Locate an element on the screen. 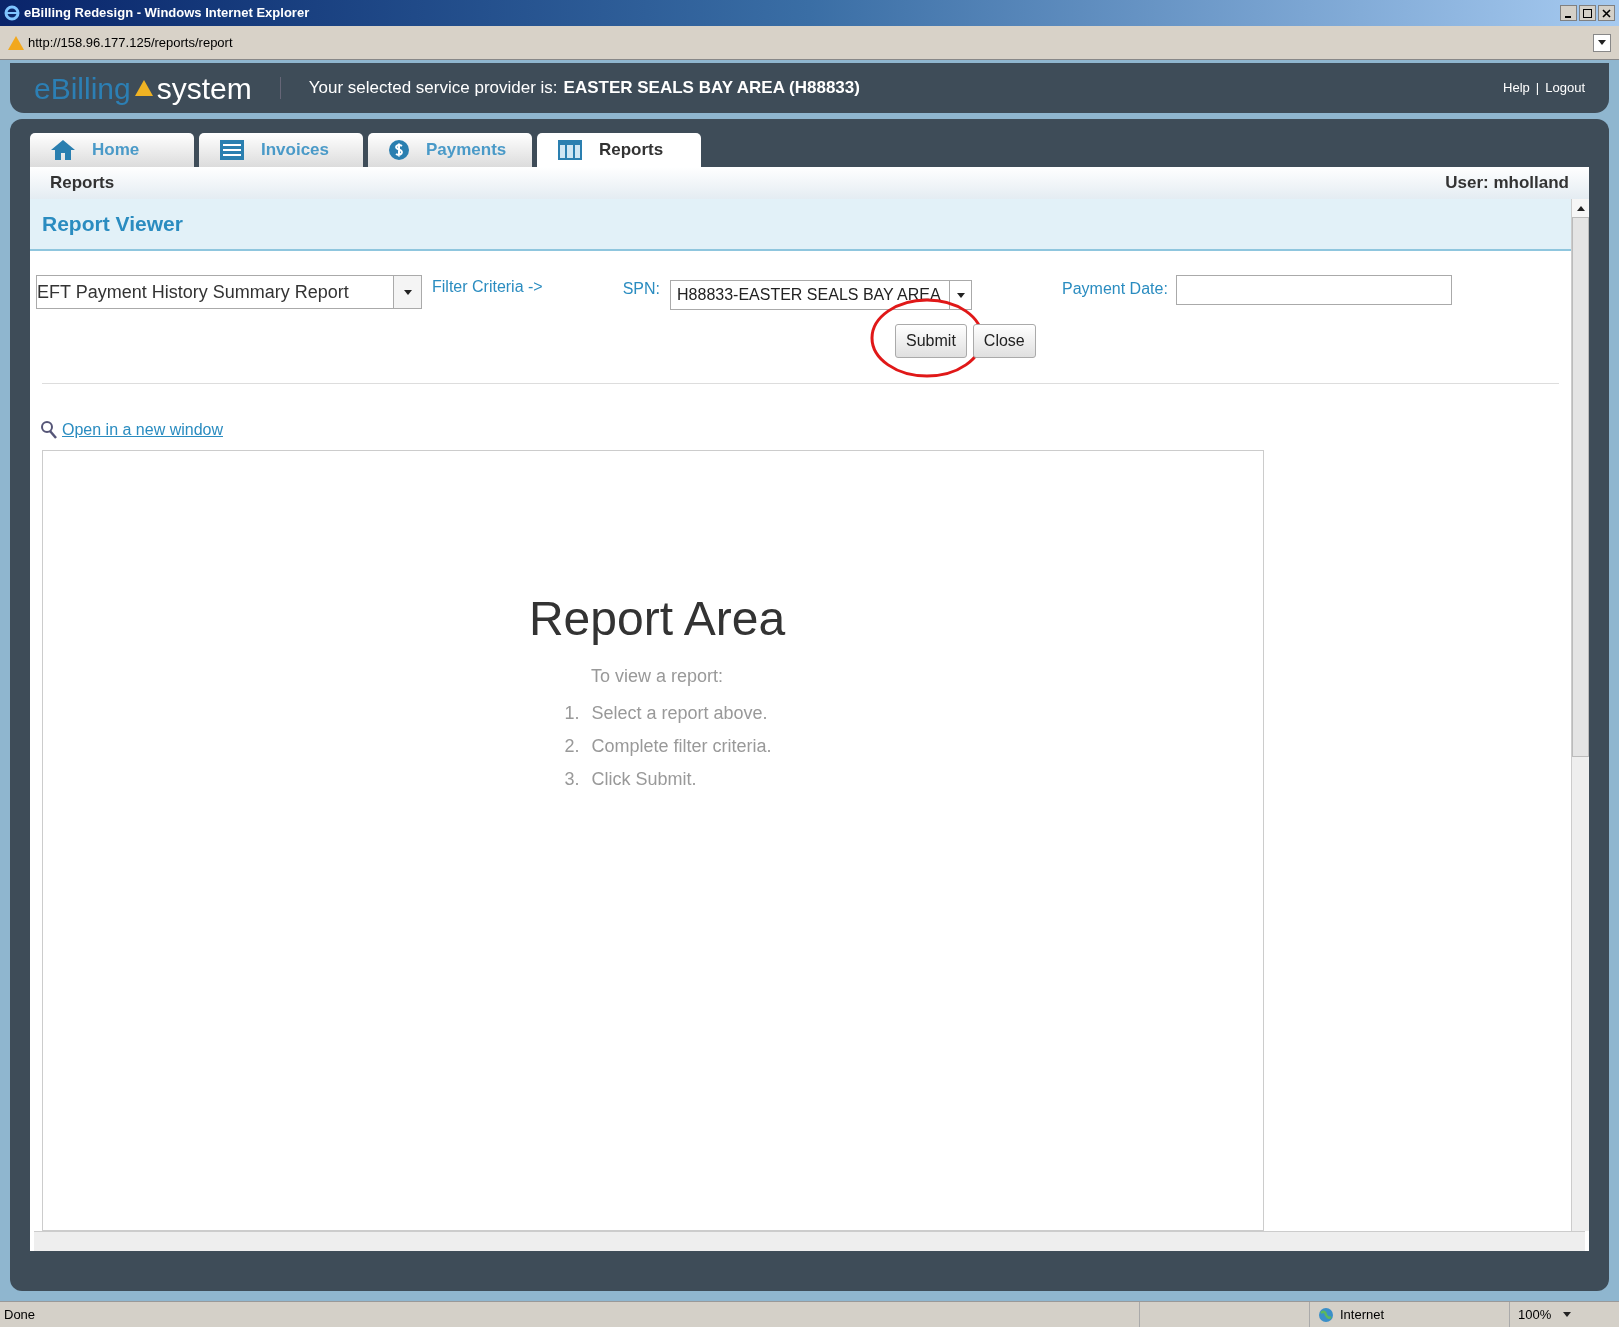 This screenshot has height=1327, width=1619. payment-date-label: Payment Date: is located at coordinates (1115, 289).